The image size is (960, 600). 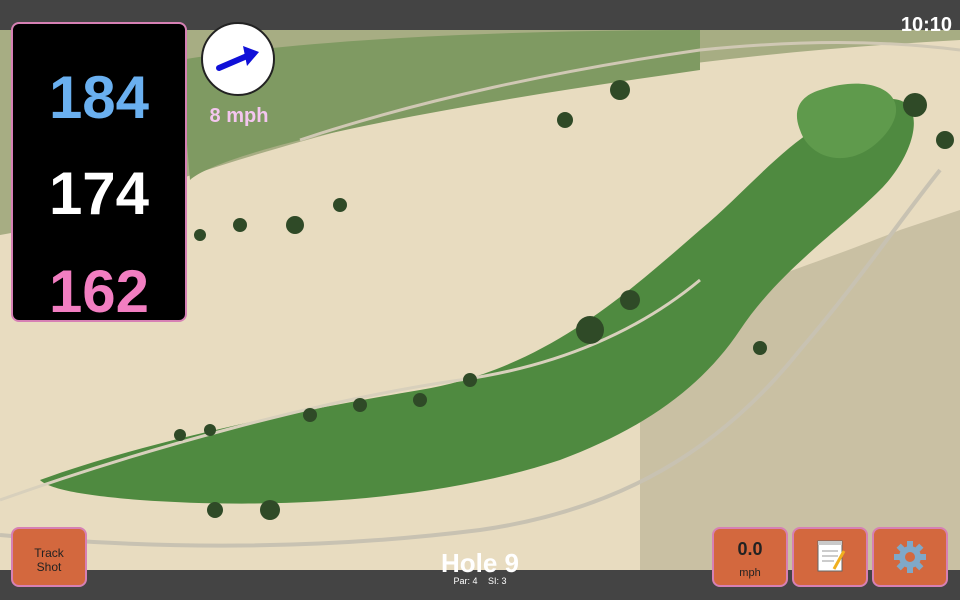 What do you see at coordinates (480, 563) in the screenshot?
I see `hole-title: Hole 9` at bounding box center [480, 563].